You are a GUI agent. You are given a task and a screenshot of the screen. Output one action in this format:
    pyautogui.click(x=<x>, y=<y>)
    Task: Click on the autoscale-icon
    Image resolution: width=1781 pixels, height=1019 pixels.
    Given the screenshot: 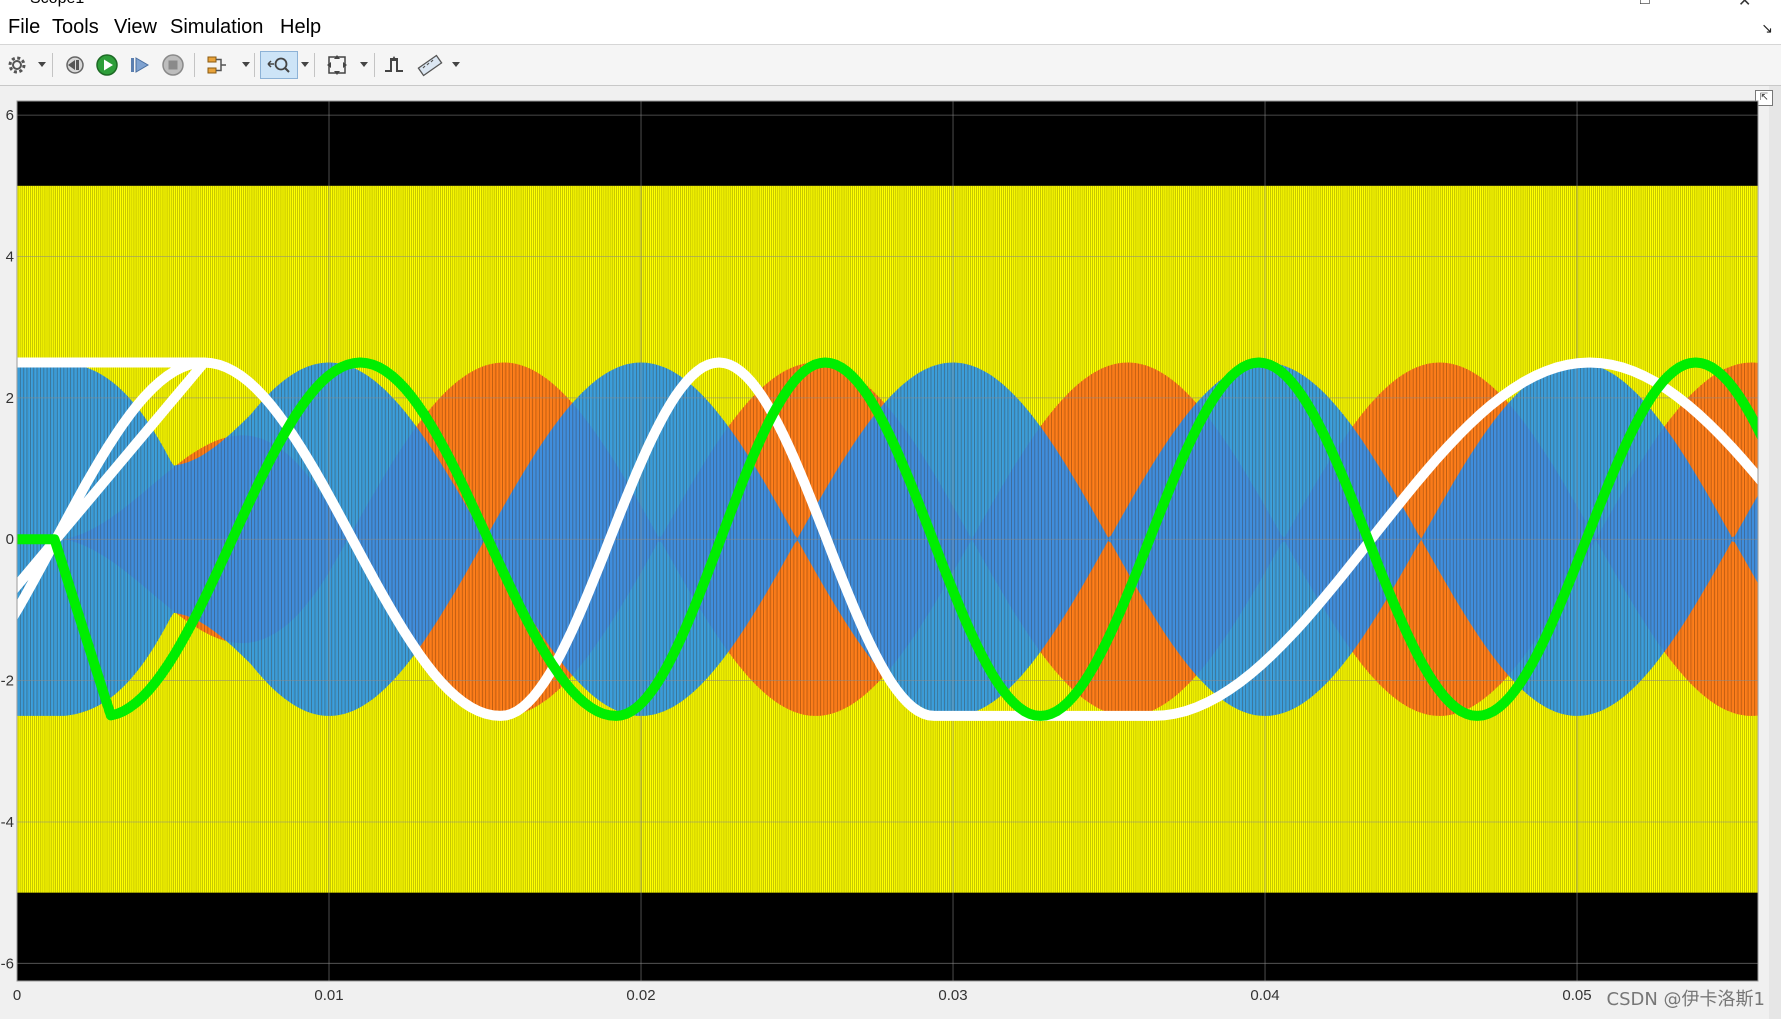 What is the action you would take?
    pyautogui.click(x=337, y=65)
    